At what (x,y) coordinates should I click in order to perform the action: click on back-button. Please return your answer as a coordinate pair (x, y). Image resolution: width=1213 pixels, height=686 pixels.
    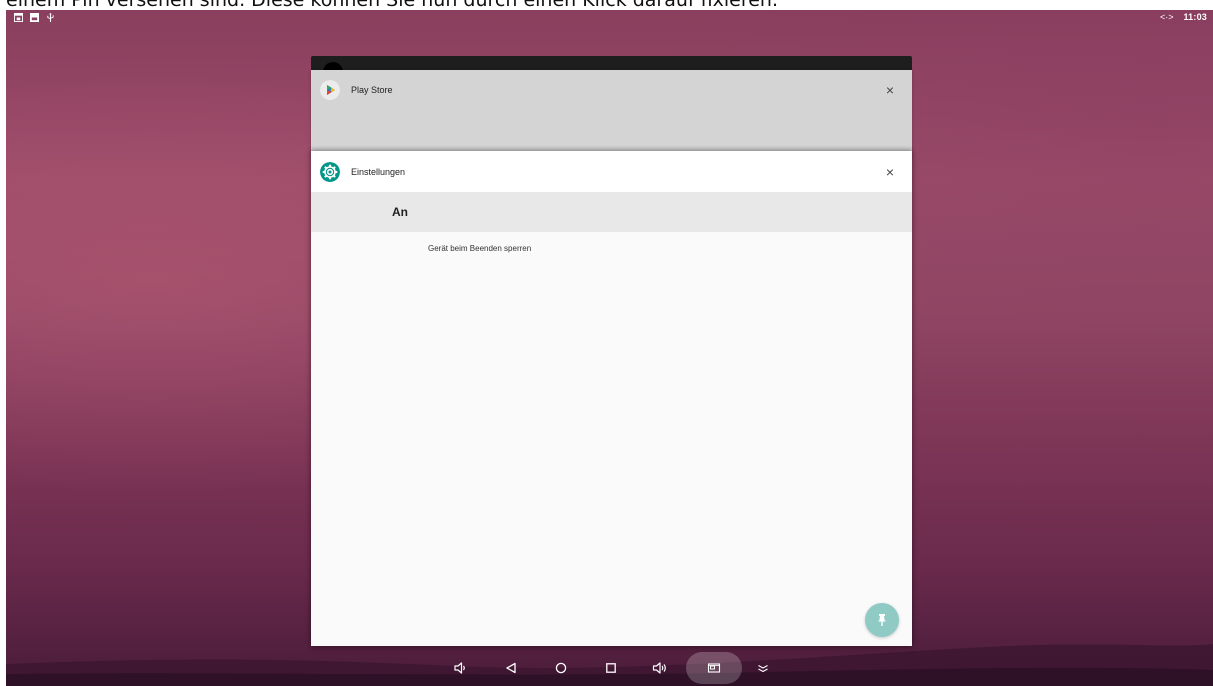
    Looking at the image, I should click on (511, 668).